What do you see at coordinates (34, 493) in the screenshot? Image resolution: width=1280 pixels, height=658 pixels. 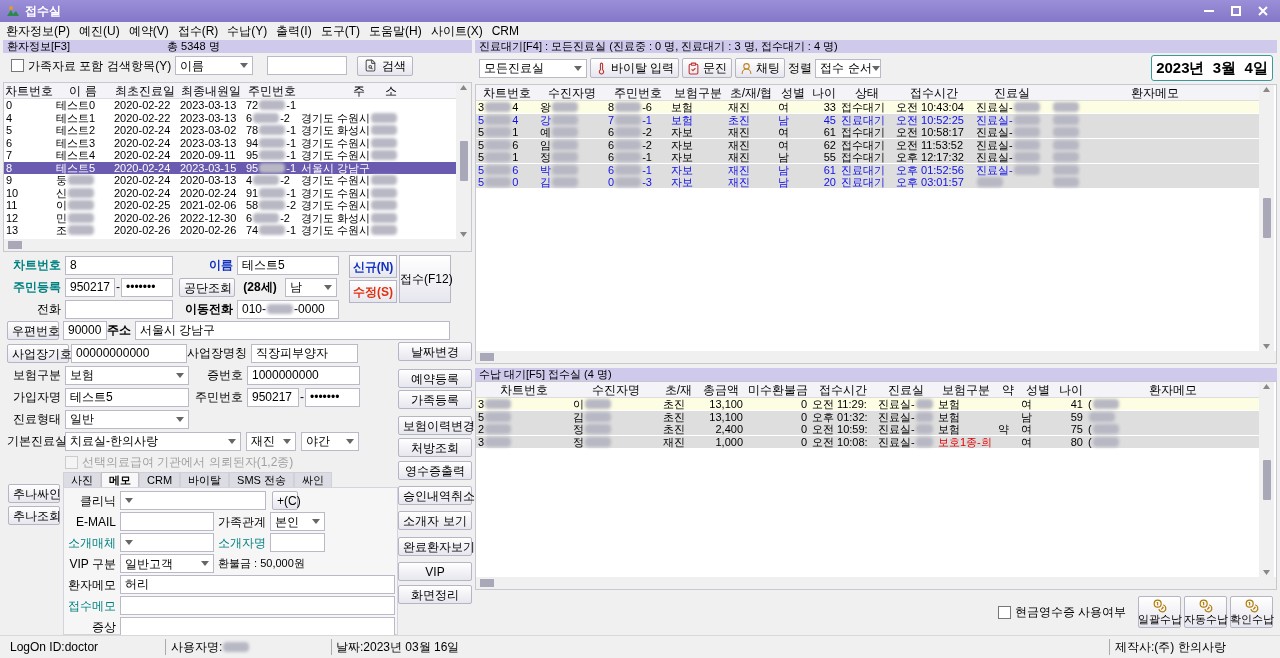 I see `side-button: 추나싸인` at bounding box center [34, 493].